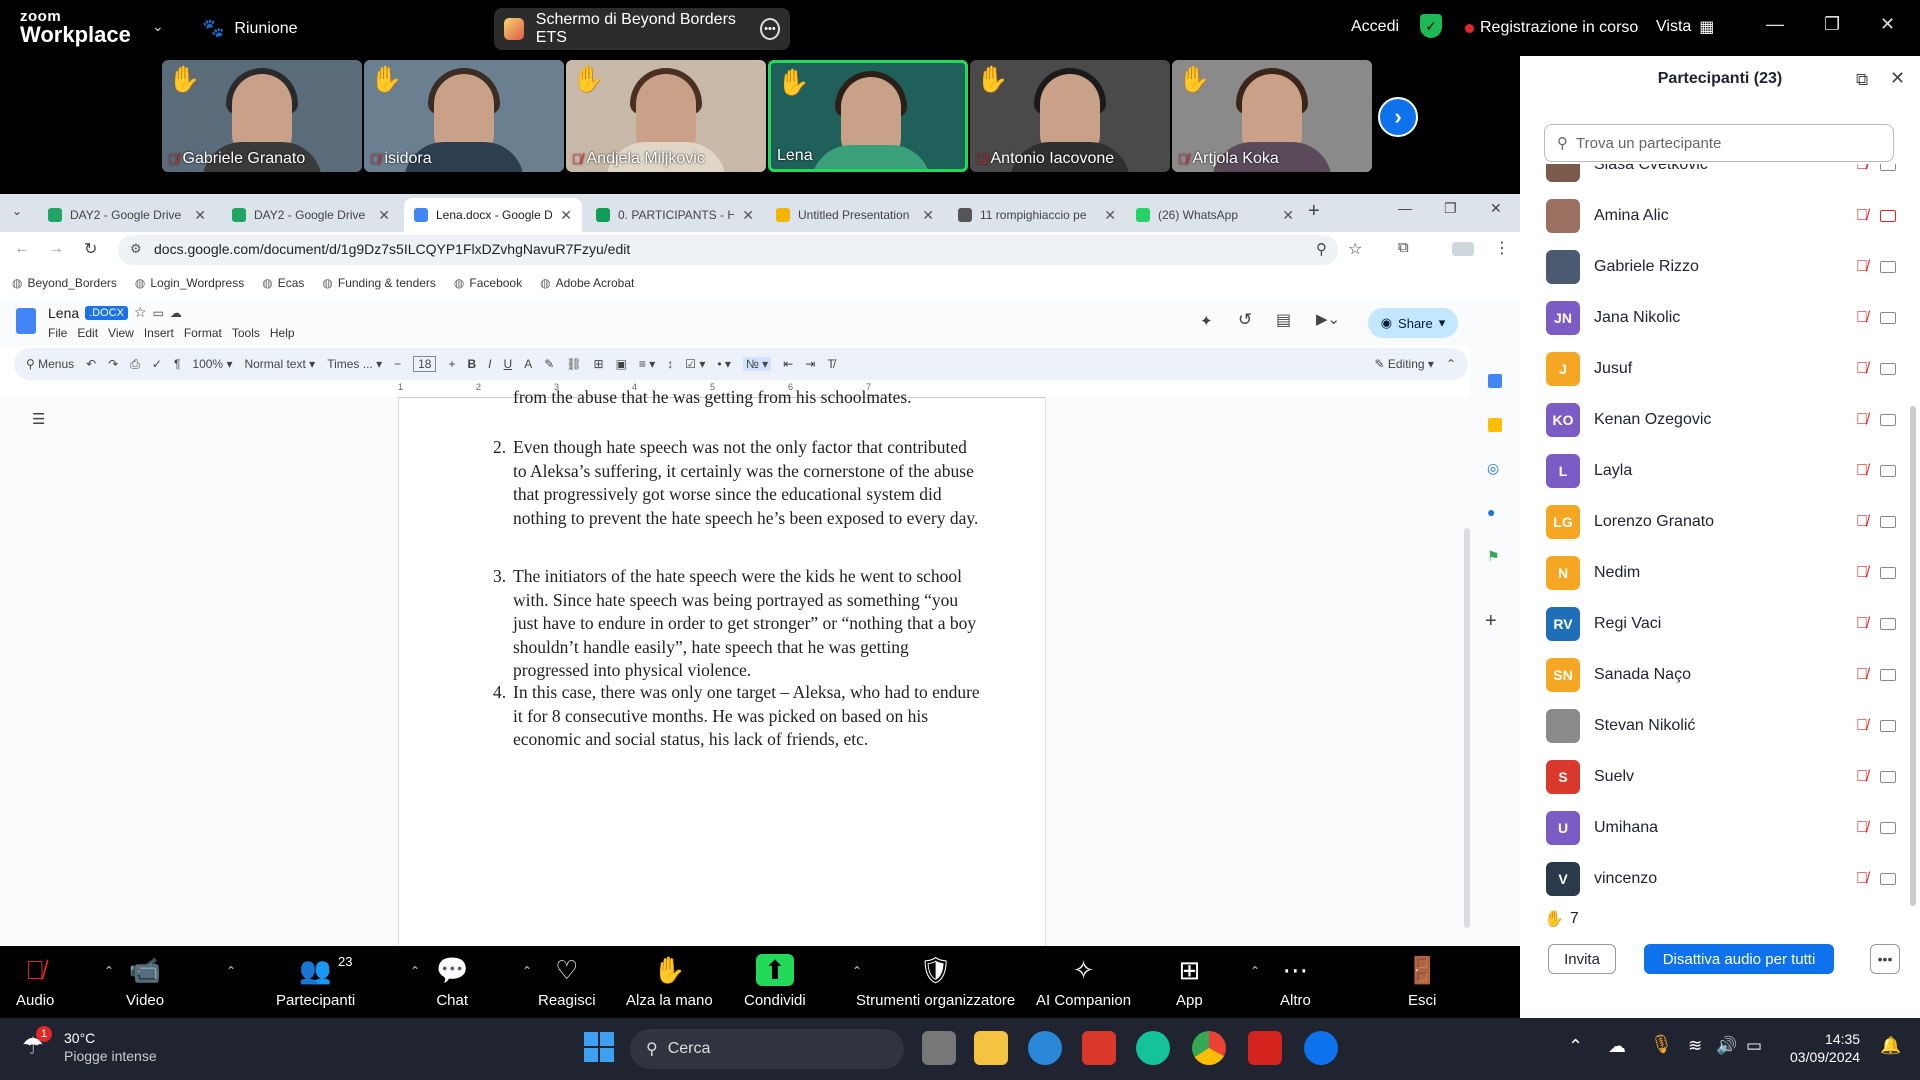 The image size is (1920, 1080). What do you see at coordinates (549, 364) in the screenshot?
I see `highlight-icon: ✎` at bounding box center [549, 364].